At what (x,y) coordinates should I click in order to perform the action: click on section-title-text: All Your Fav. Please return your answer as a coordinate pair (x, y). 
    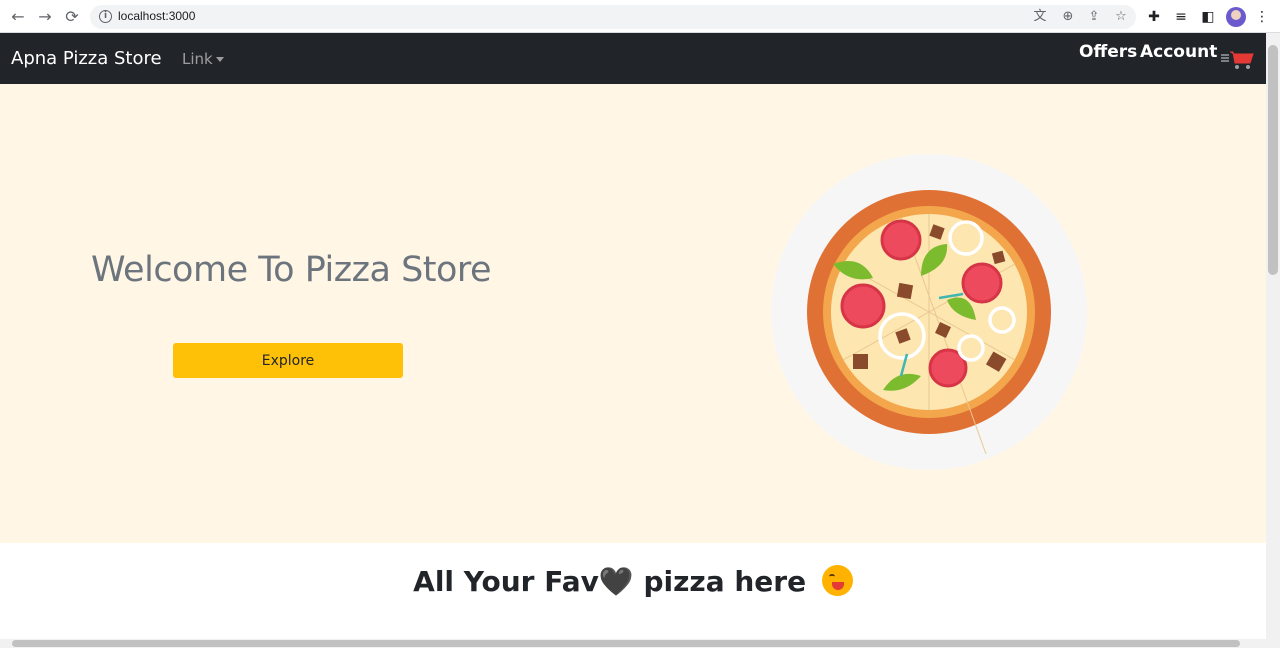
    Looking at the image, I should click on (506, 581).